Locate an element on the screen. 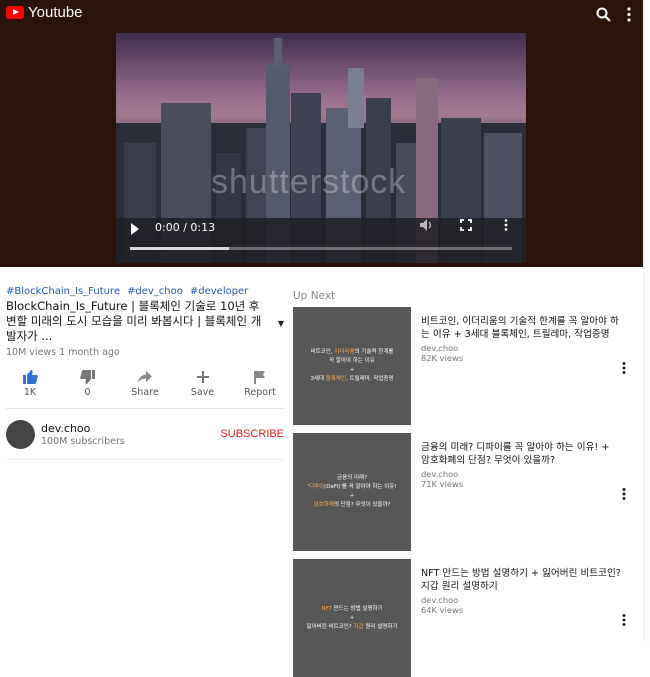 The width and height of the screenshot is (650, 677). thumbs-up-icon is located at coordinates (30, 377).